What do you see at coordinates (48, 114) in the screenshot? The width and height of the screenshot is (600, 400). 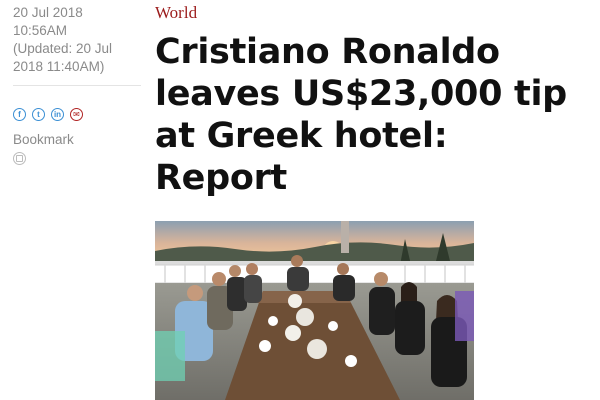 I see `share-bar: f t in ✉` at bounding box center [48, 114].